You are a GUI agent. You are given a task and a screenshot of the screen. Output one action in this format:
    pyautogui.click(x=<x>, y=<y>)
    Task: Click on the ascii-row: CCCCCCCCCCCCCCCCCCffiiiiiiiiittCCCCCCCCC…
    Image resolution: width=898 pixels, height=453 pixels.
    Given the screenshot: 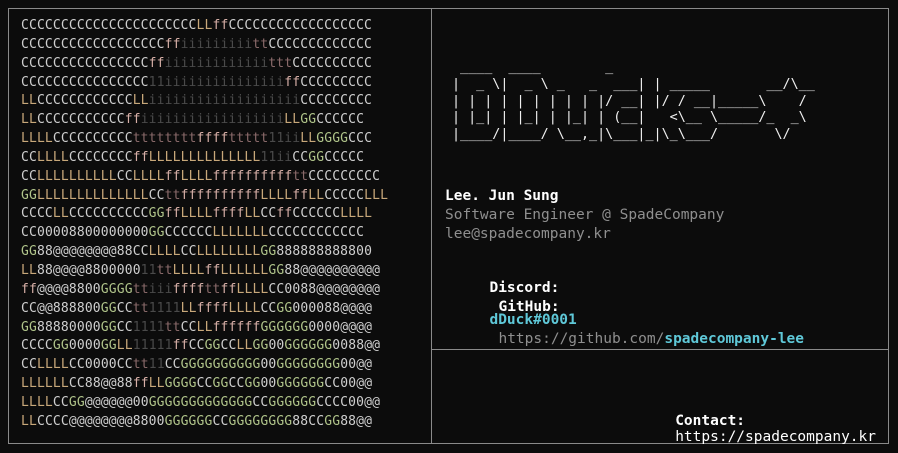 What is the action you would take?
    pyautogui.click(x=197, y=44)
    